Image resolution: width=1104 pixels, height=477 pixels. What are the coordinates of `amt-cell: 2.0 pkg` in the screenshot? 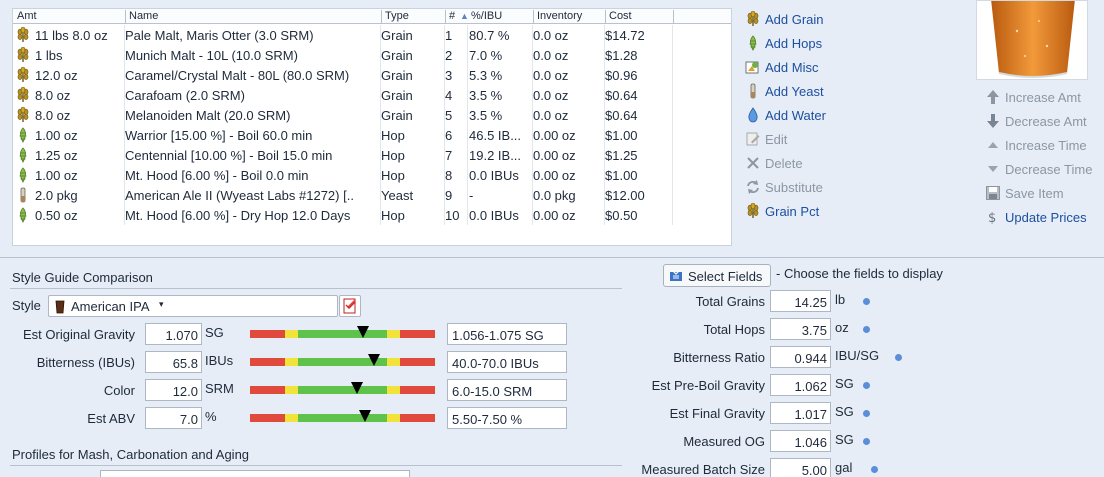 It's located at (56, 195).